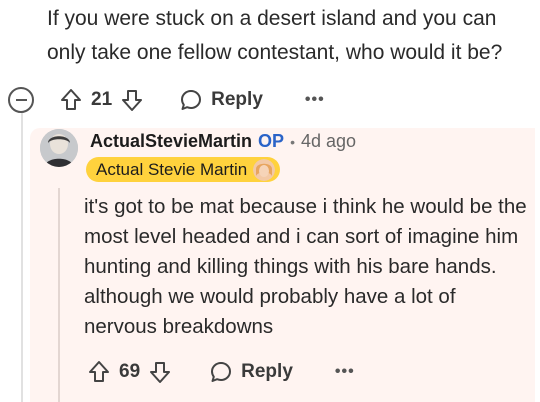  I want to click on reply-comment-actions: 69 Reply •••, so click(221, 372).